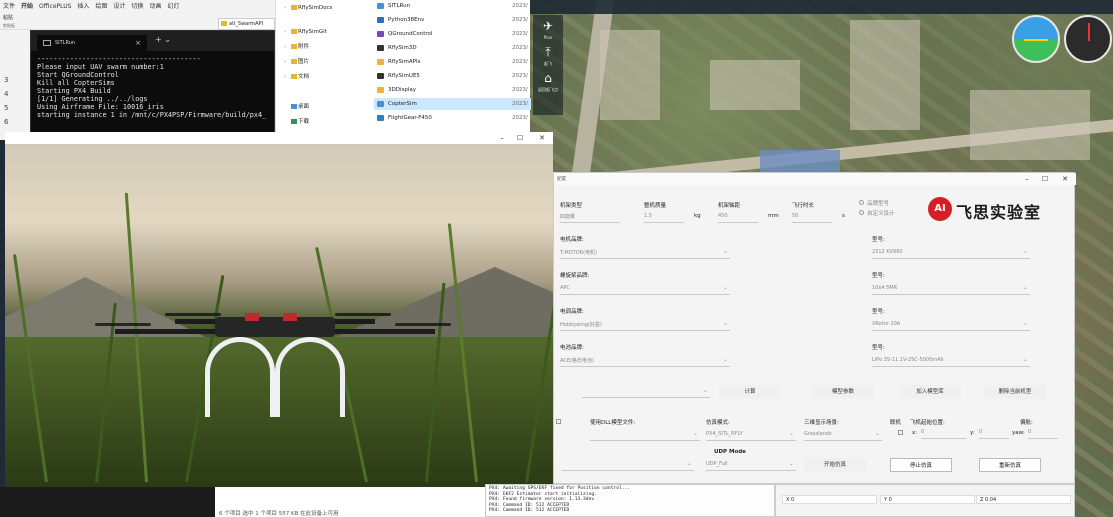 This screenshot has height=517, width=1113. What do you see at coordinates (380, 62) in the screenshot?
I see `folder-icon` at bounding box center [380, 62].